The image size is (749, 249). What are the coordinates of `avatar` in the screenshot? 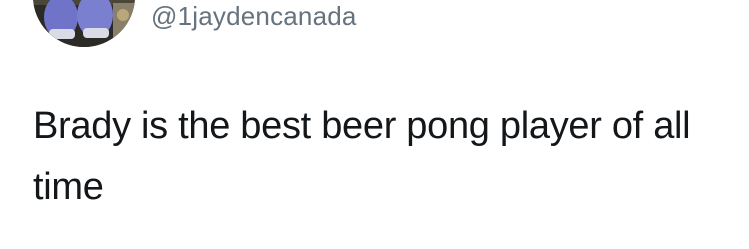 It's located at (84, 23).